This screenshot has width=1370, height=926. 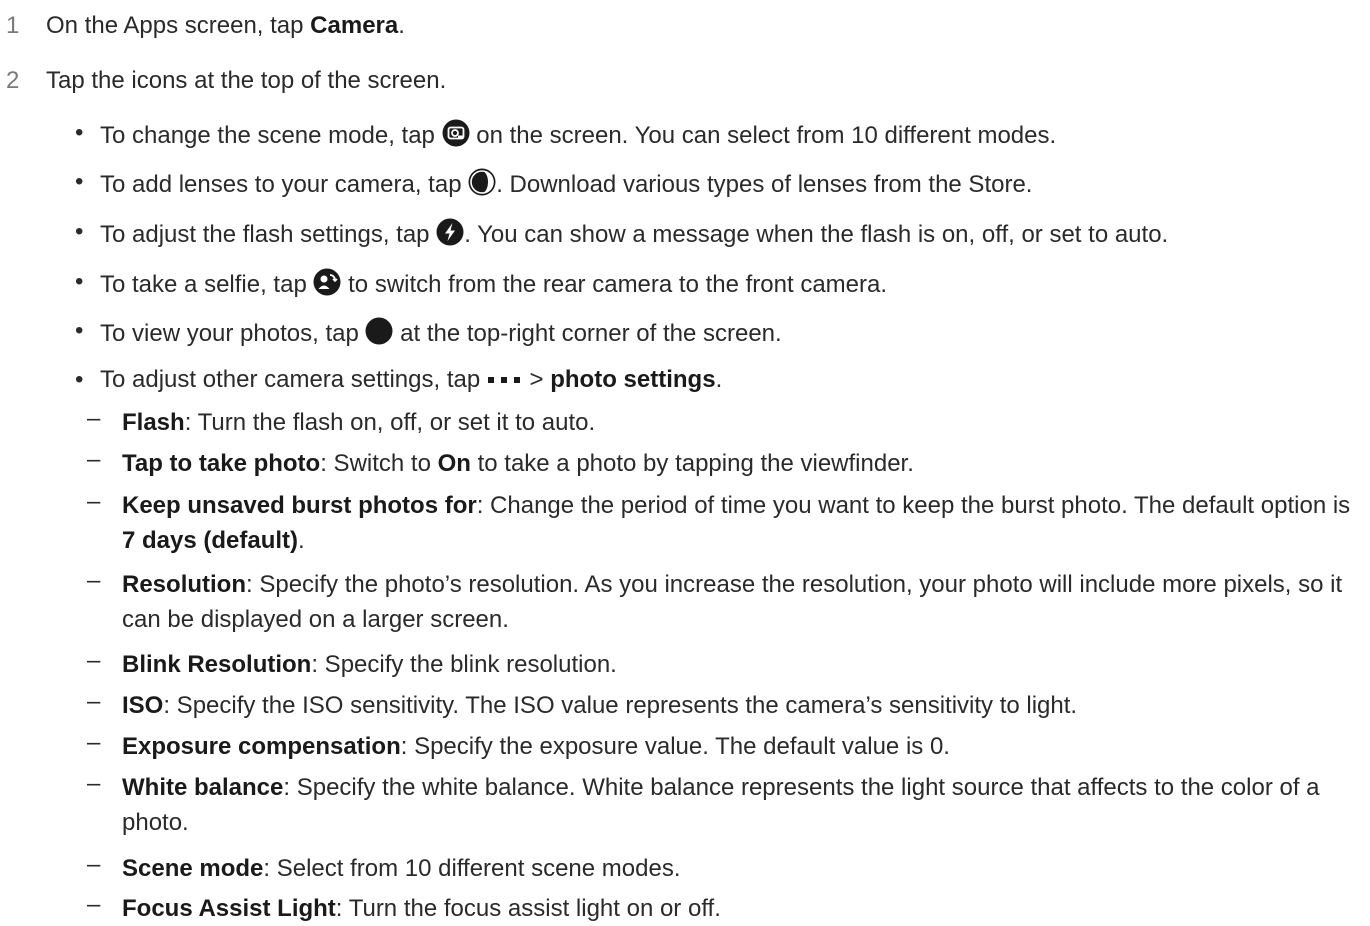 What do you see at coordinates (246, 80) in the screenshot?
I see `step-text: Tap the icons at the top of the screen.` at bounding box center [246, 80].